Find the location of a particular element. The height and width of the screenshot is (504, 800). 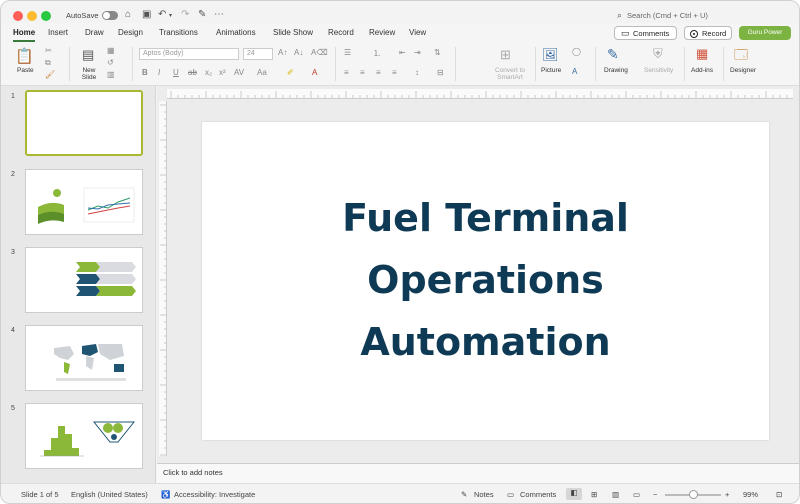

bullets-icon: ☰ is located at coordinates (347, 52).